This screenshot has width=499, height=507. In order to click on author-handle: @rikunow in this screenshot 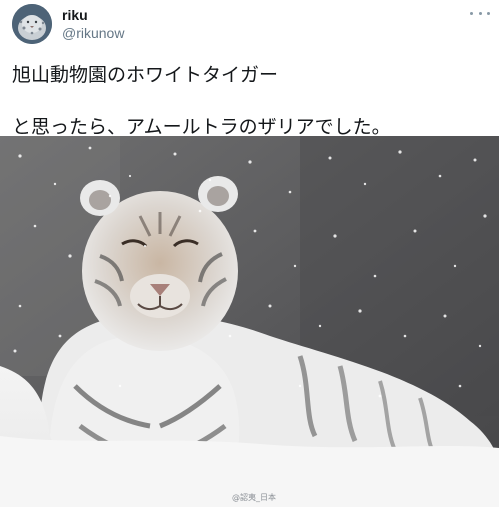, I will do `click(93, 33)`.